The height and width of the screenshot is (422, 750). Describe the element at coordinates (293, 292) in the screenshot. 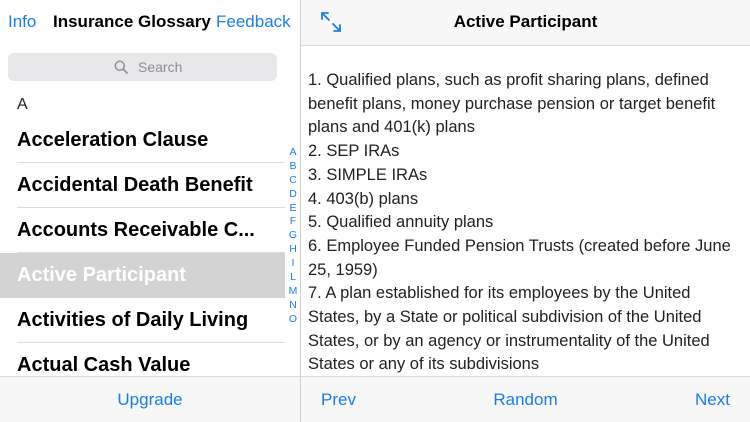

I see `index-letter: M` at that location.